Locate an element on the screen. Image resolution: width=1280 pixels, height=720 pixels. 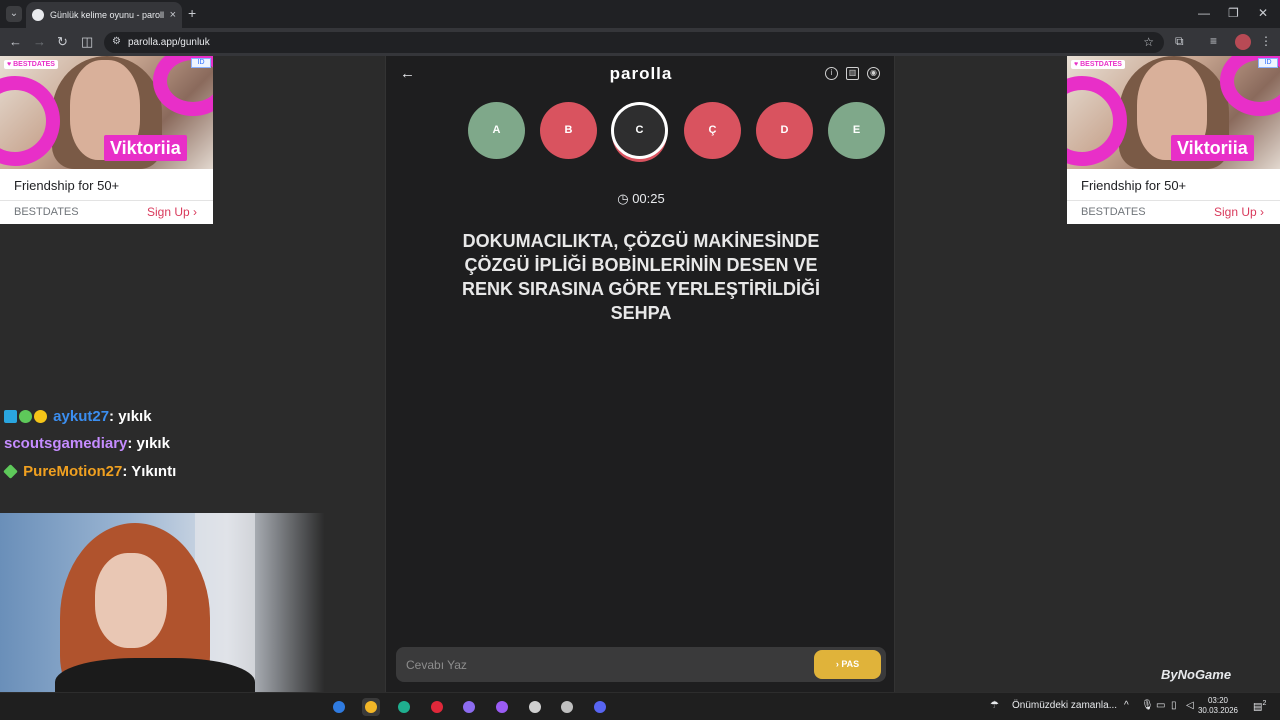
answer-bar: › PAS is located at coordinates (641, 664).